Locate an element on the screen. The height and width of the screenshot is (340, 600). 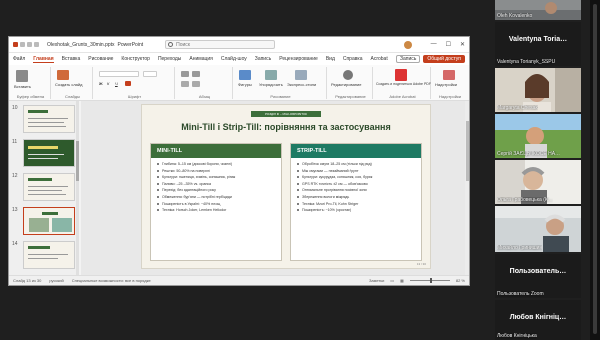
list-item: GPS RTK точність ±2 см — обов'язково is located at coordinates (359, 184).